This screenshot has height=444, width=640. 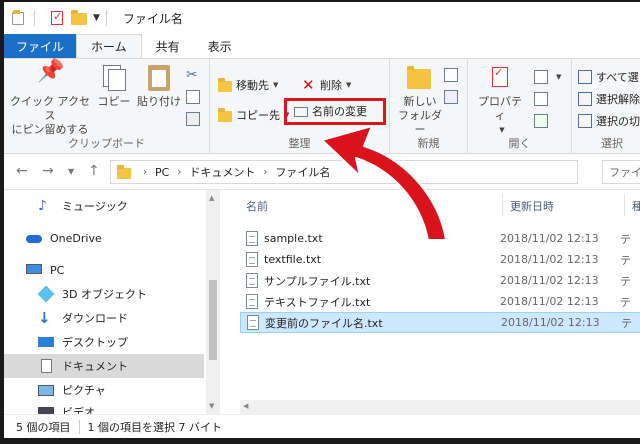 What do you see at coordinates (324, 323) in the screenshot?
I see `file-name: 変更前のファイル名.txt` at bounding box center [324, 323].